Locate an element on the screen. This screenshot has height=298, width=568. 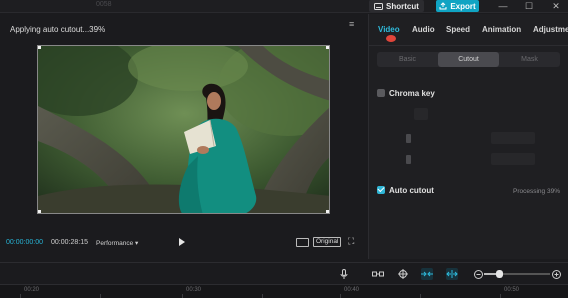
tab-animation: Animation is located at coordinates (501, 29).